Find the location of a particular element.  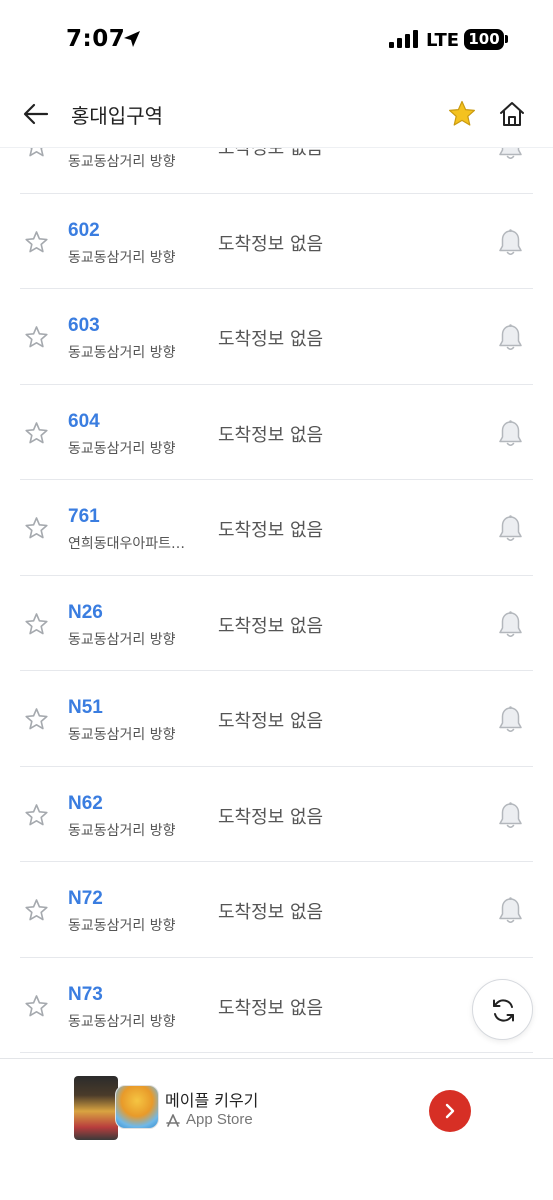

status-bar: 7:07 LTE 100 is located at coordinates (276, 40).